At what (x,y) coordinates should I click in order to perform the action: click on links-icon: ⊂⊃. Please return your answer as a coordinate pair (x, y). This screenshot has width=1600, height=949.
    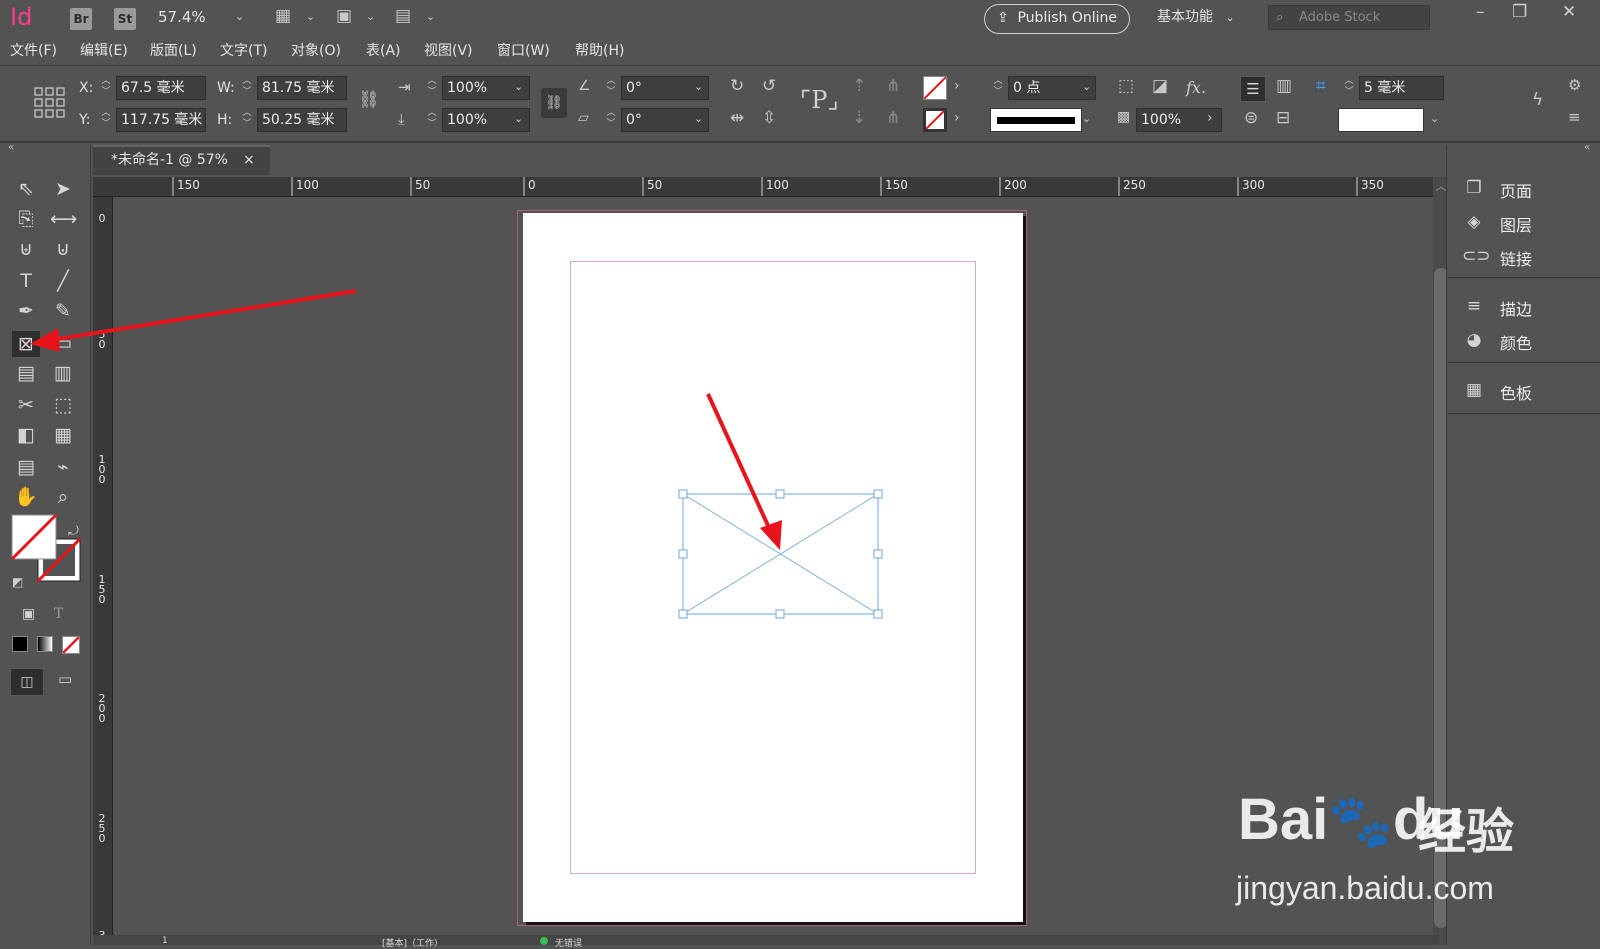
    Looking at the image, I should click on (1476, 256).